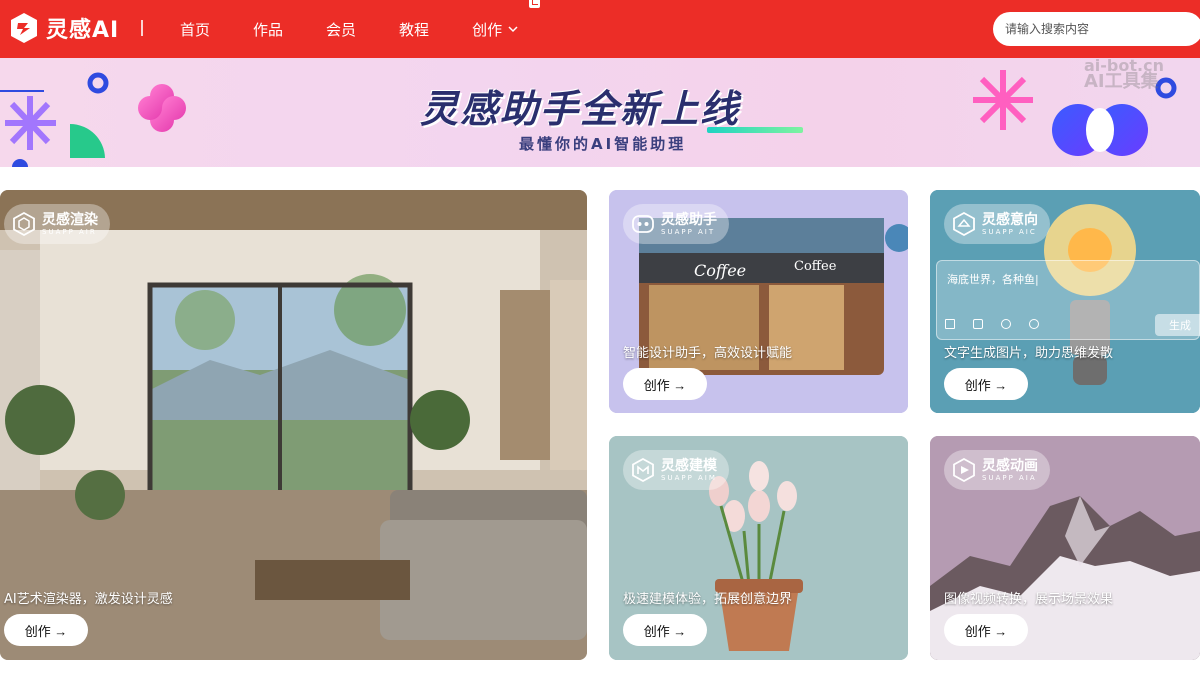  Describe the element at coordinates (758, 548) in the screenshot. I see `card-model: 灵感建模 SUAPP AIM 极速建模体验，拓展创意边界 创作 →` at that location.